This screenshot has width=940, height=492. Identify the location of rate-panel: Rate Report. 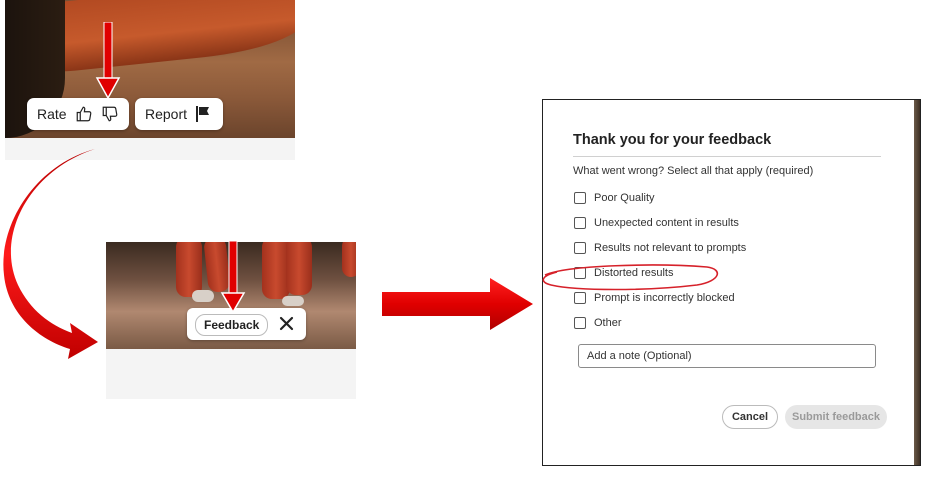
(150, 80).